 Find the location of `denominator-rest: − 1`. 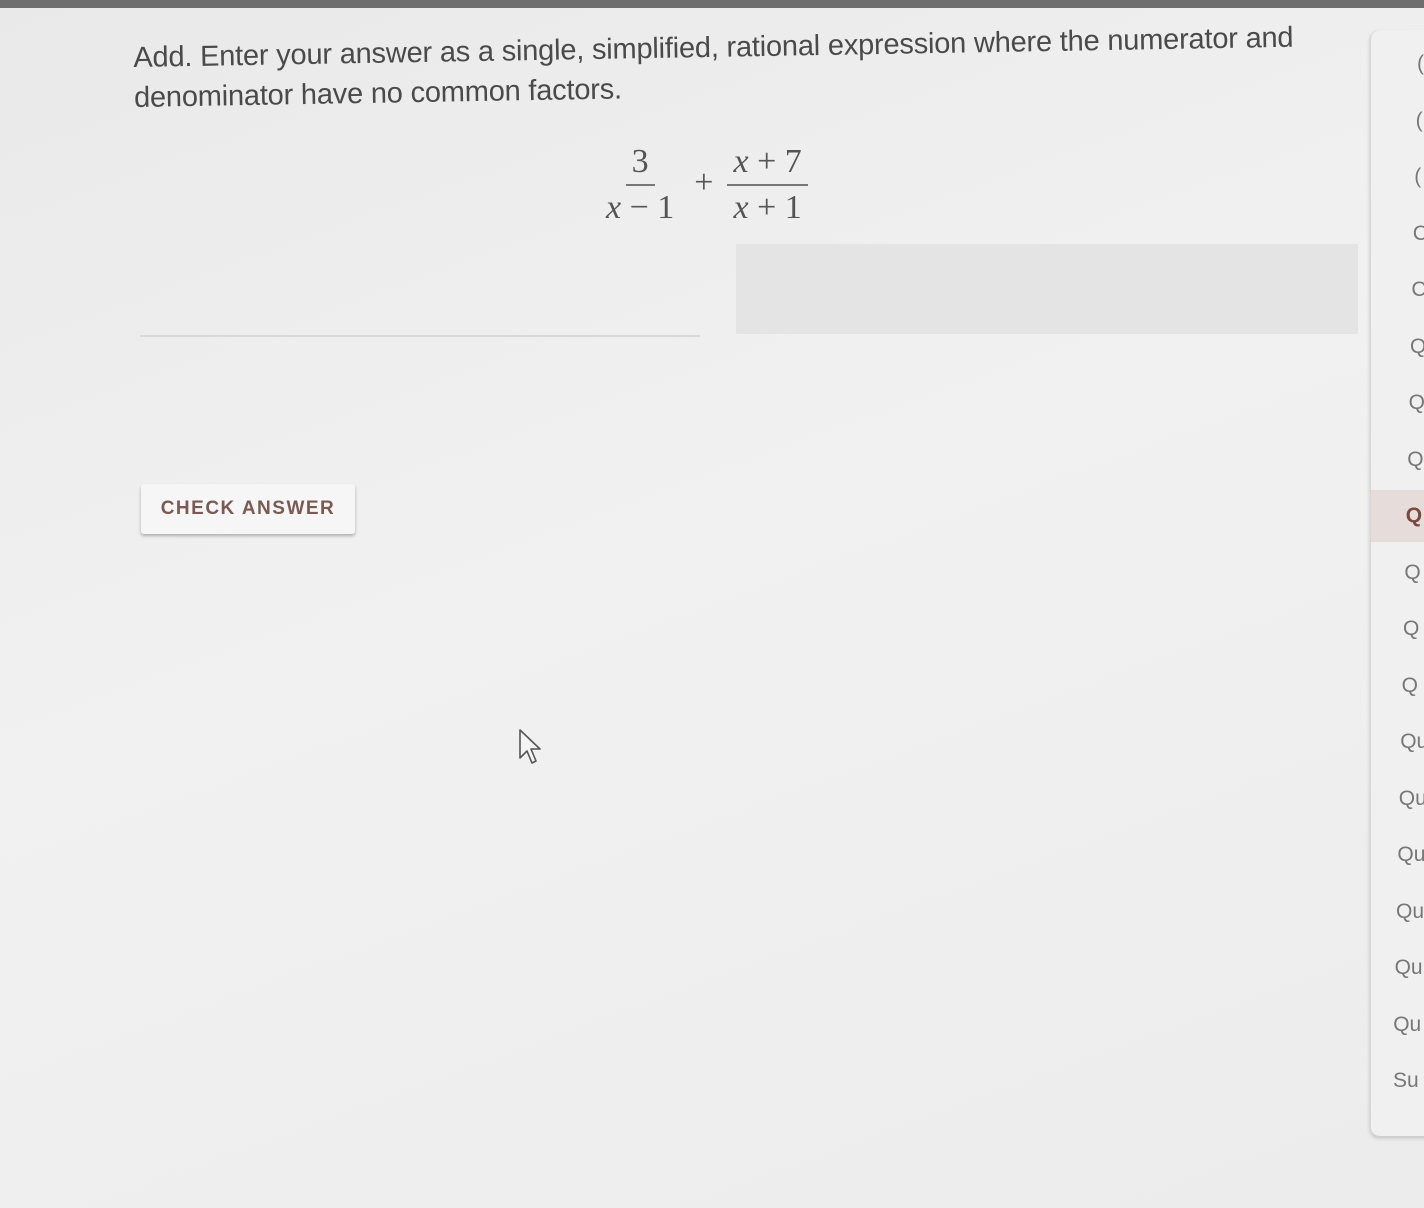

denominator-rest: − 1 is located at coordinates (648, 207).